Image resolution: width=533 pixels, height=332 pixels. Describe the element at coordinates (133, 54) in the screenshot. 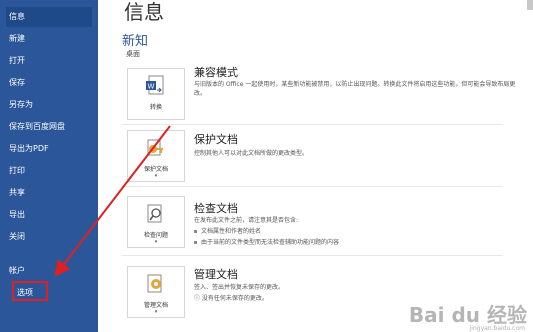

I see `location-label: 桌面` at that location.